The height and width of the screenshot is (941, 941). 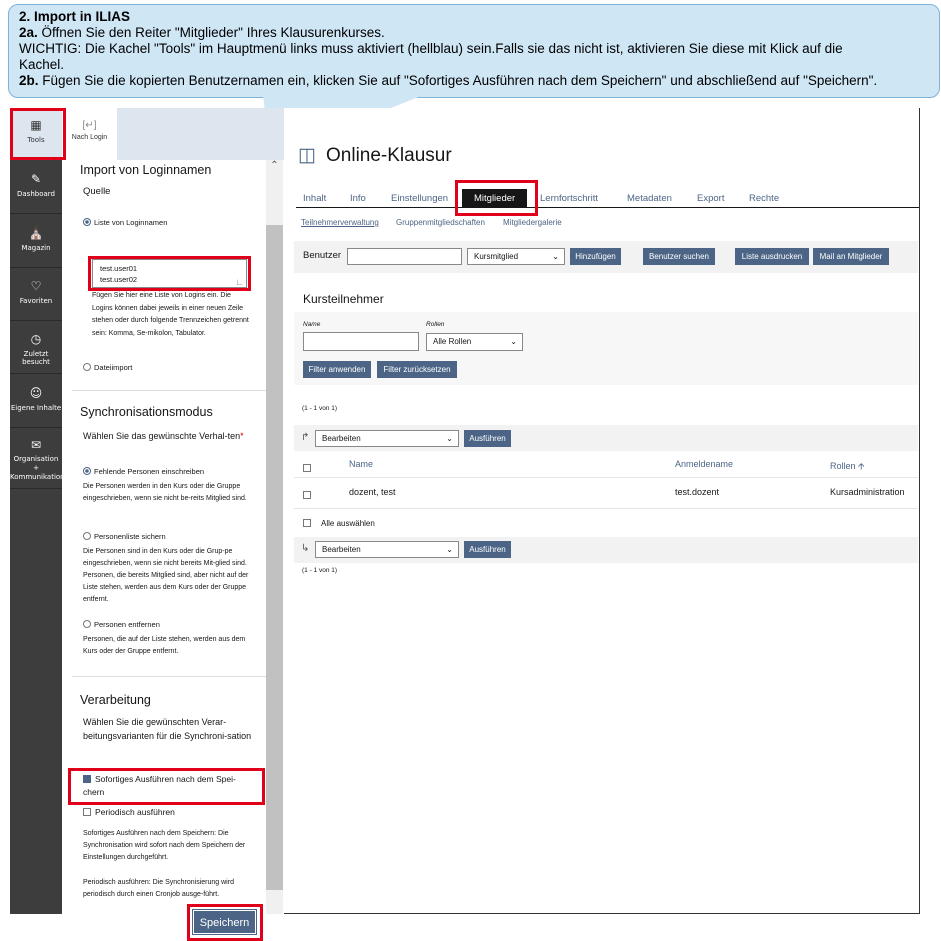 What do you see at coordinates (569, 198) in the screenshot?
I see `tab-lernfortschritt: Lernfortschritt` at bounding box center [569, 198].